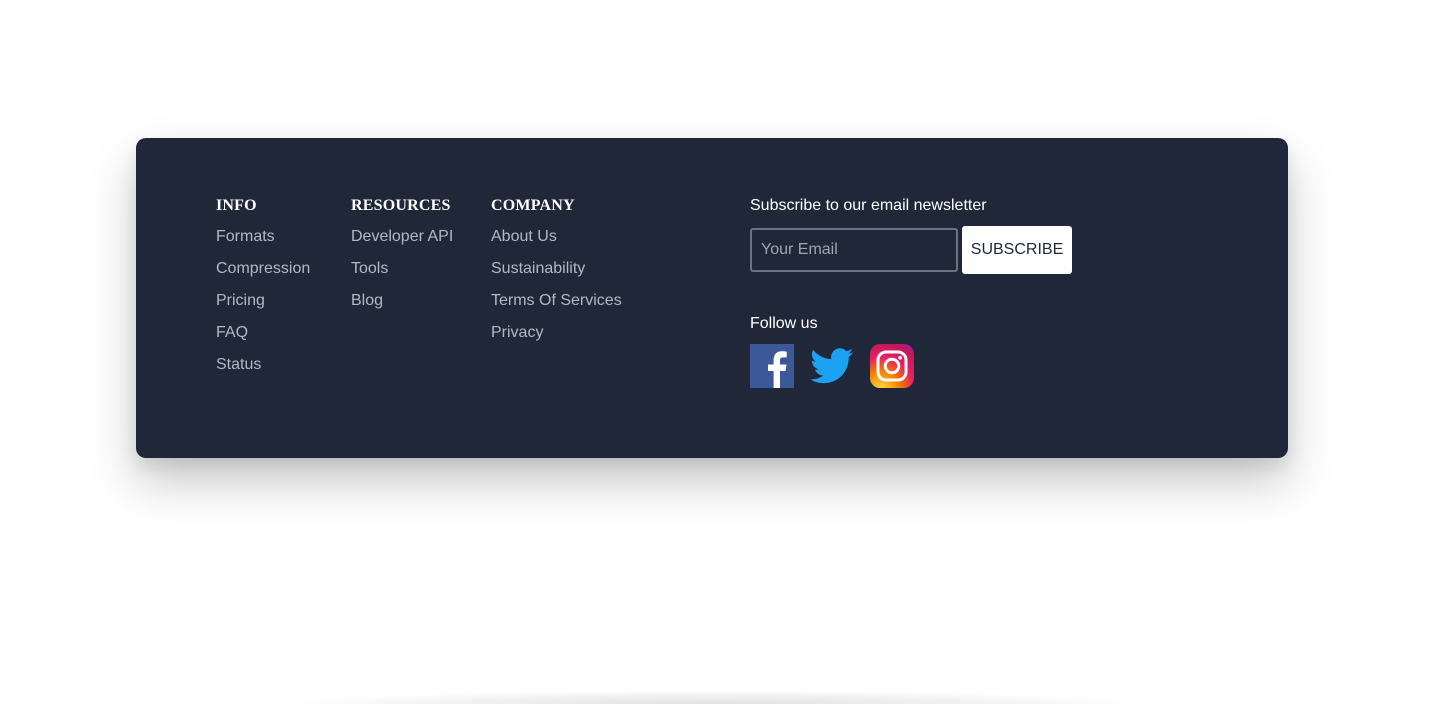  Describe the element at coordinates (772, 366) in the screenshot. I see `facebook-icon` at that location.